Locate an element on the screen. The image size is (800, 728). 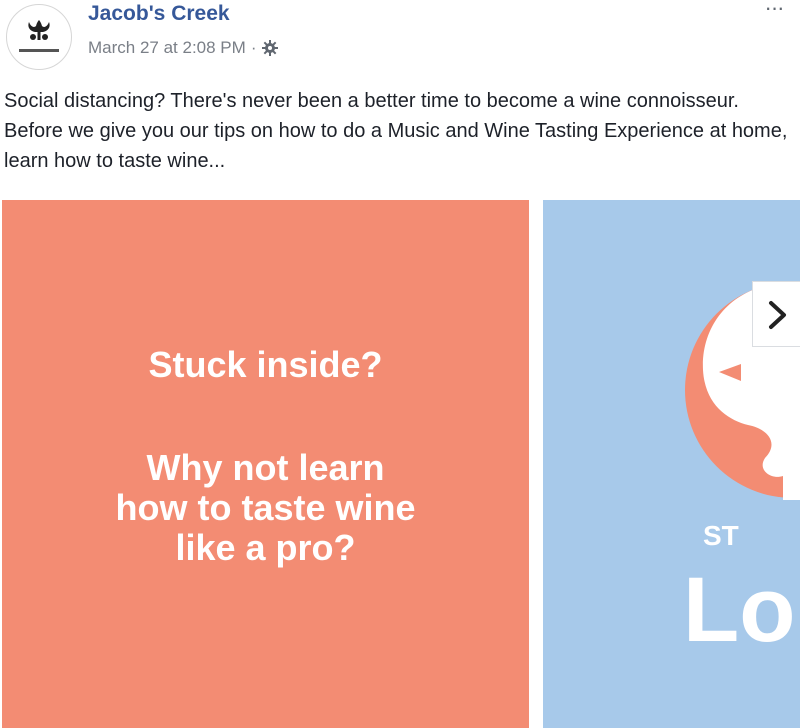
post-timestamp: March 27 at 2:08 PM is located at coordinates (167, 48).